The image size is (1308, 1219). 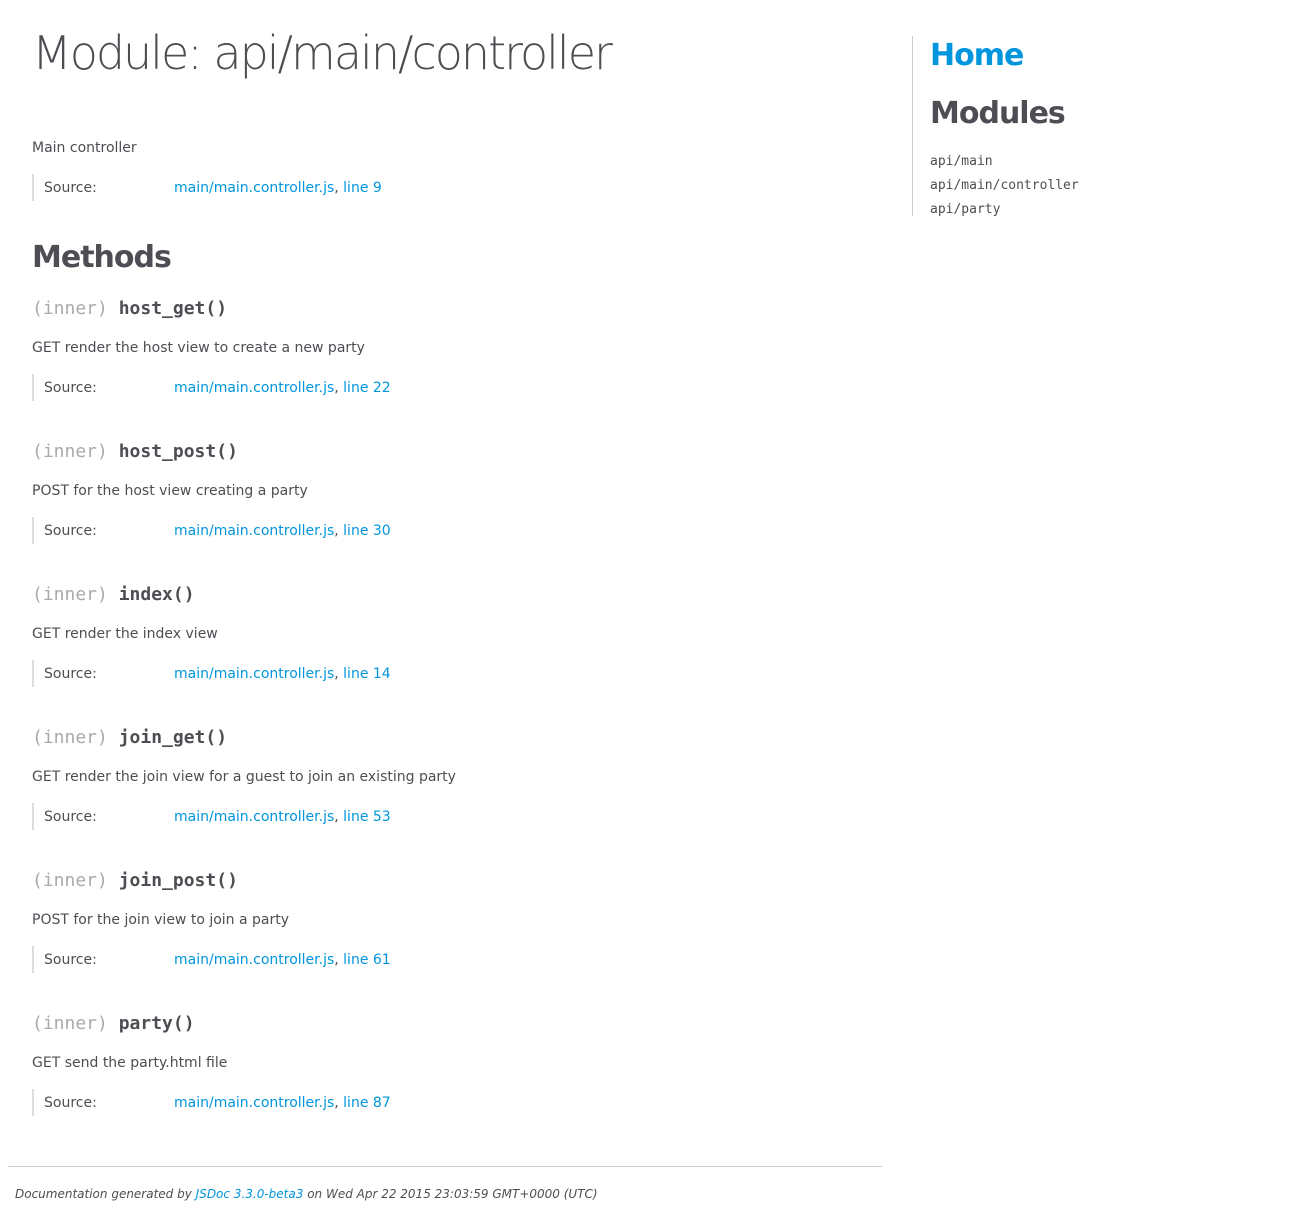 What do you see at coordinates (105, 1194) in the screenshot?
I see `footer-prefix: Documentation generated by` at bounding box center [105, 1194].